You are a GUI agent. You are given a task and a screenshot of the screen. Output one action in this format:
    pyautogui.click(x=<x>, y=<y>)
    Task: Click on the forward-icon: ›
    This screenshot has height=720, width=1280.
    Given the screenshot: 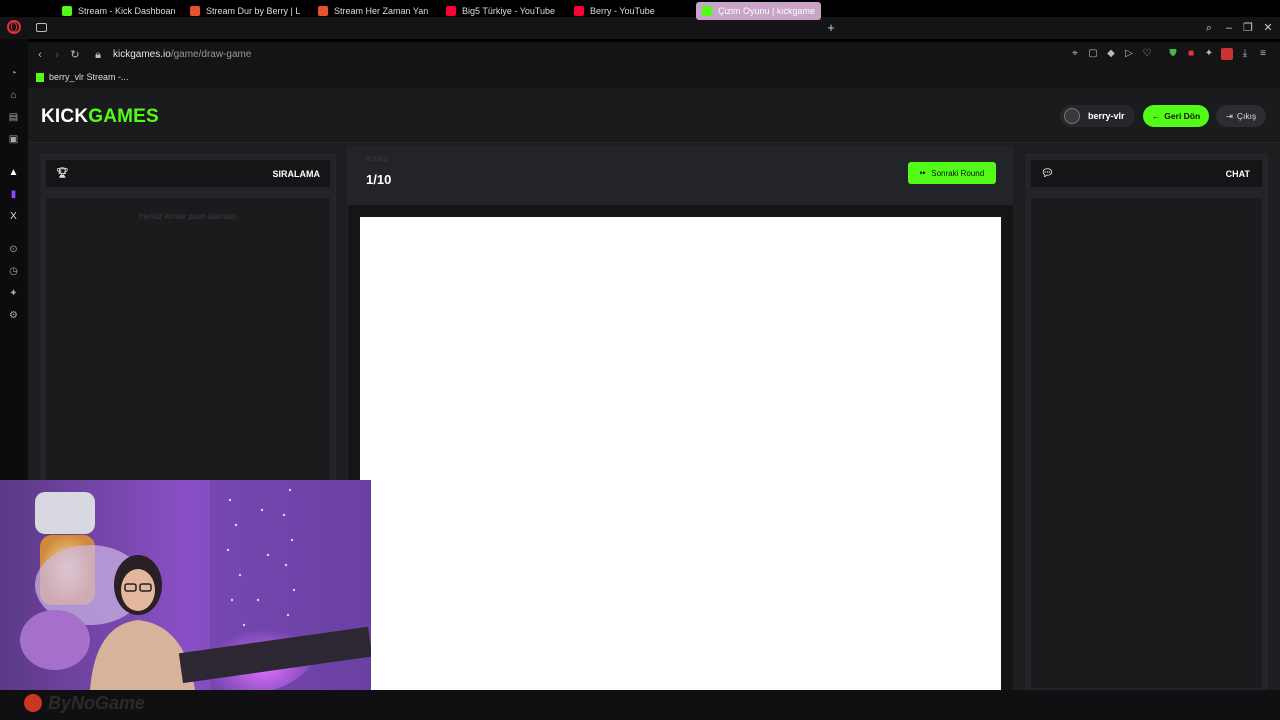 What is the action you would take?
    pyautogui.click(x=57, y=55)
    